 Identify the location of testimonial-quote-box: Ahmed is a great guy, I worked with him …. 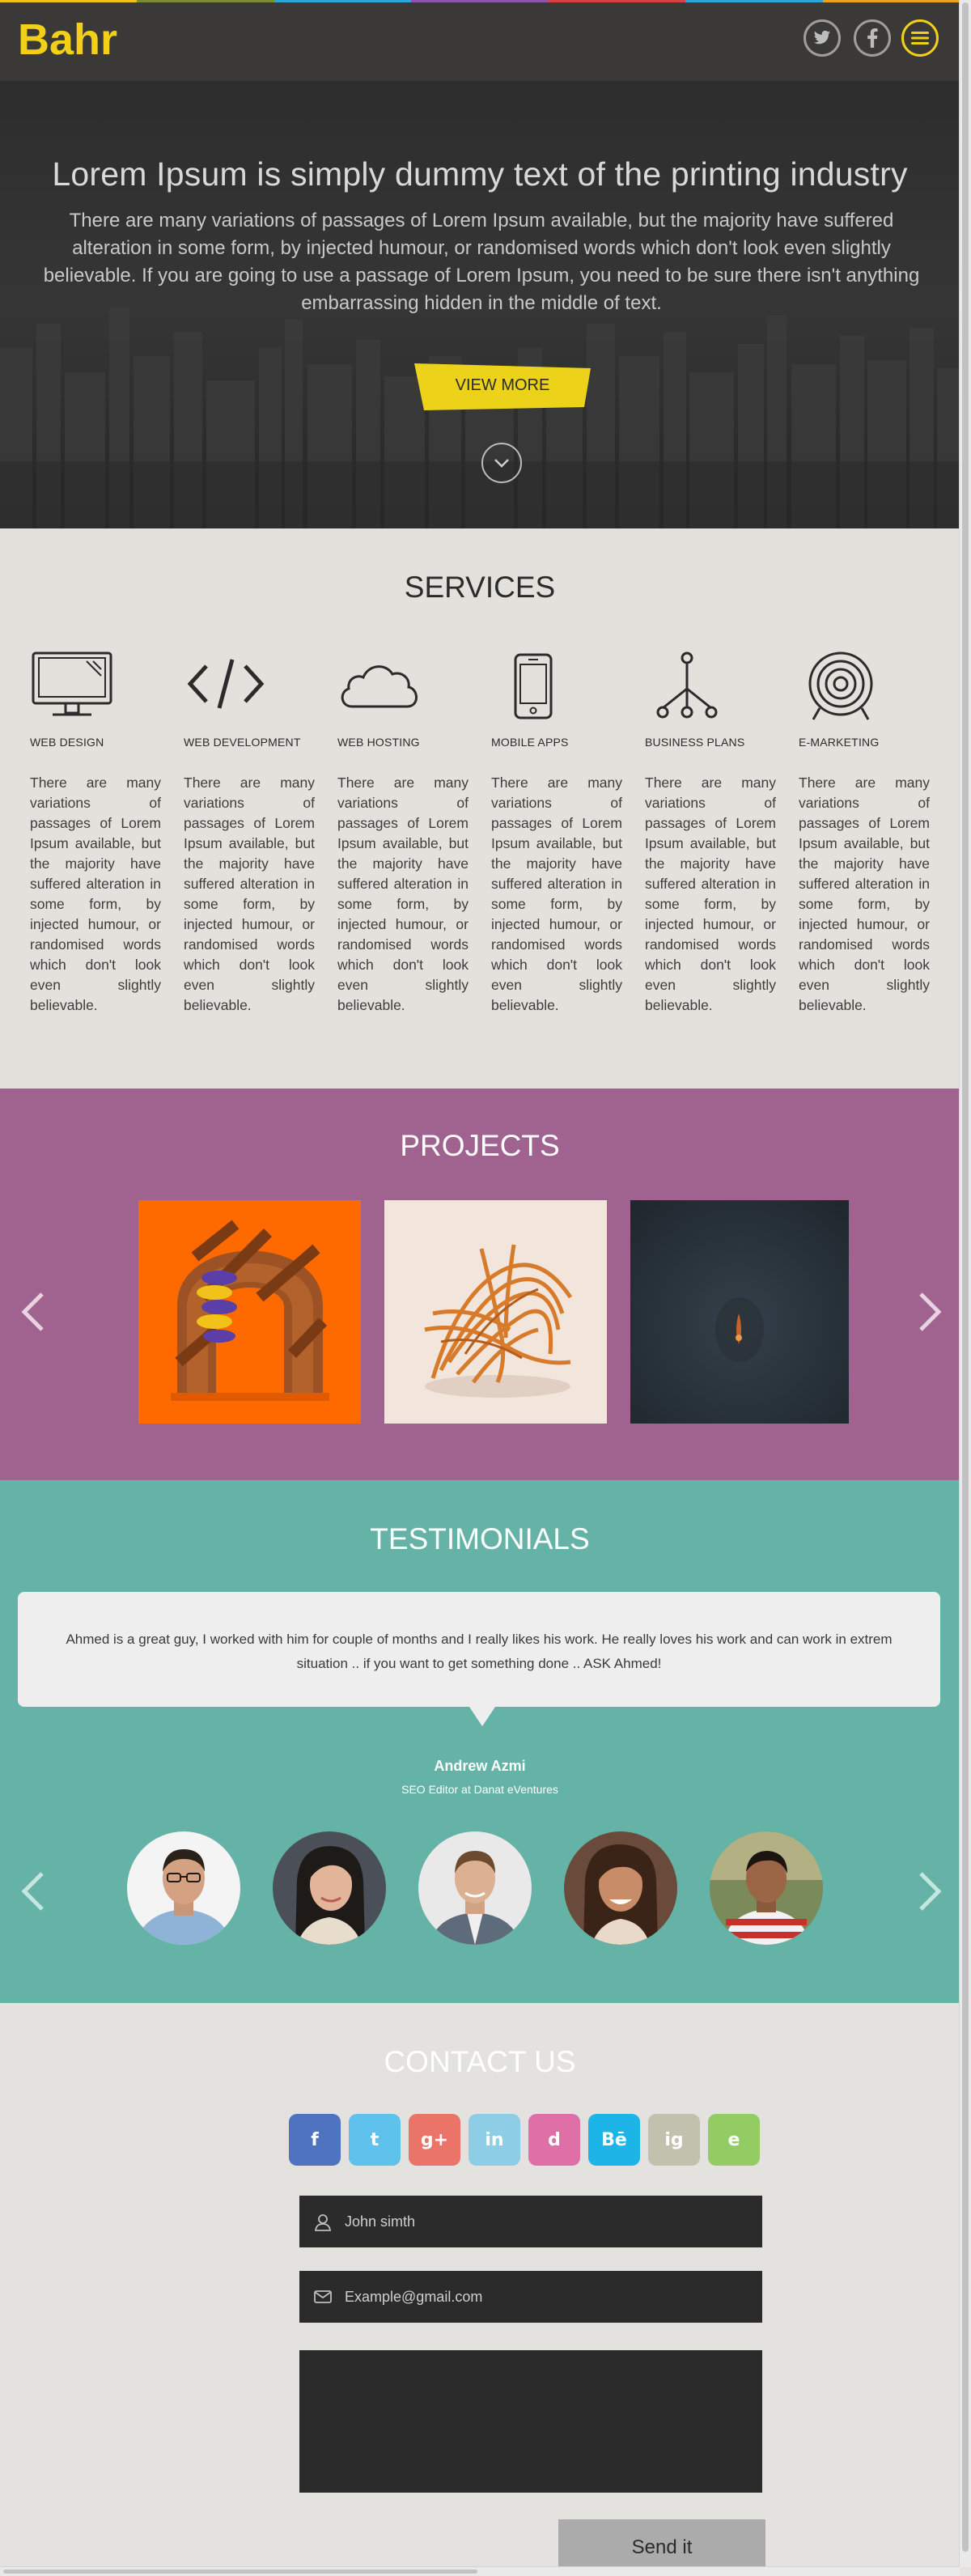
(479, 1649).